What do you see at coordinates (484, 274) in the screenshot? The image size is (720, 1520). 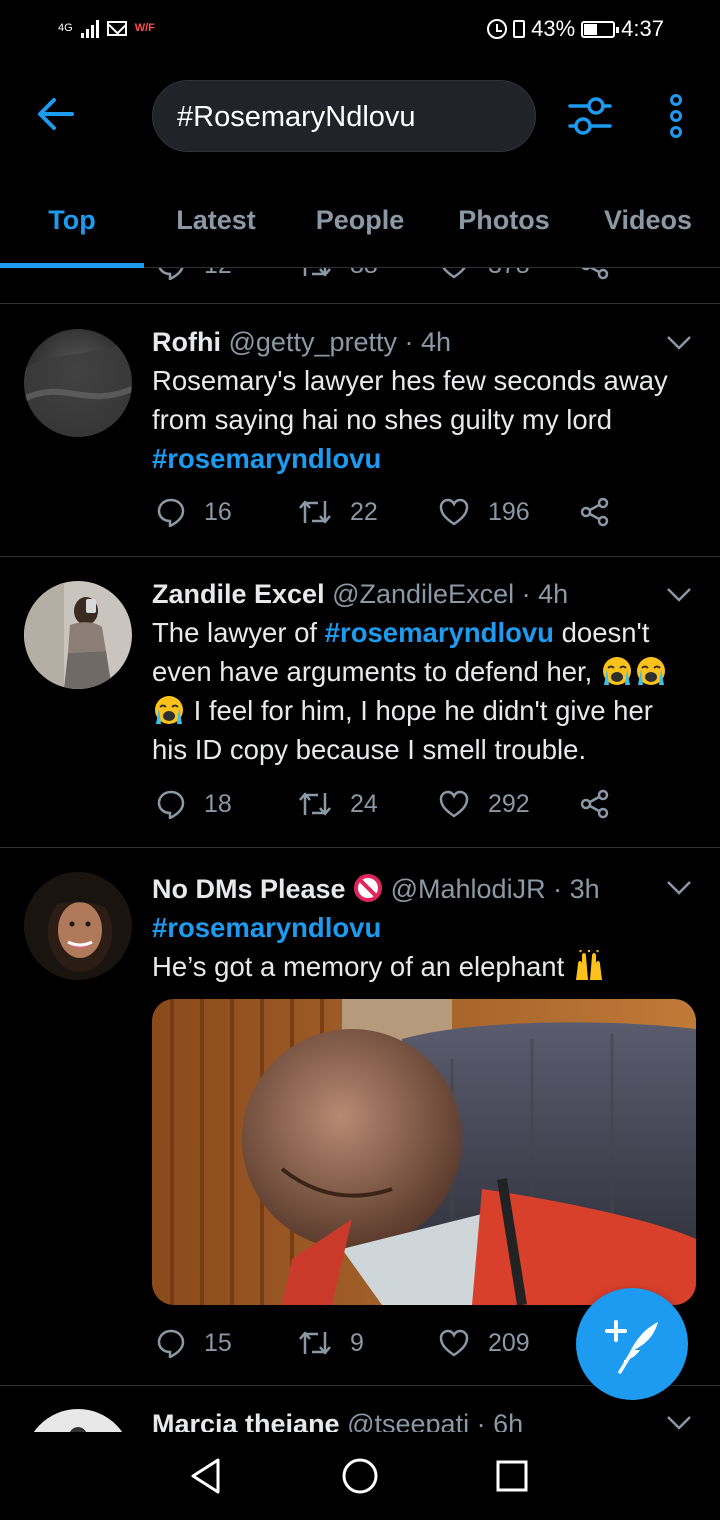 I see `like-button: 378` at bounding box center [484, 274].